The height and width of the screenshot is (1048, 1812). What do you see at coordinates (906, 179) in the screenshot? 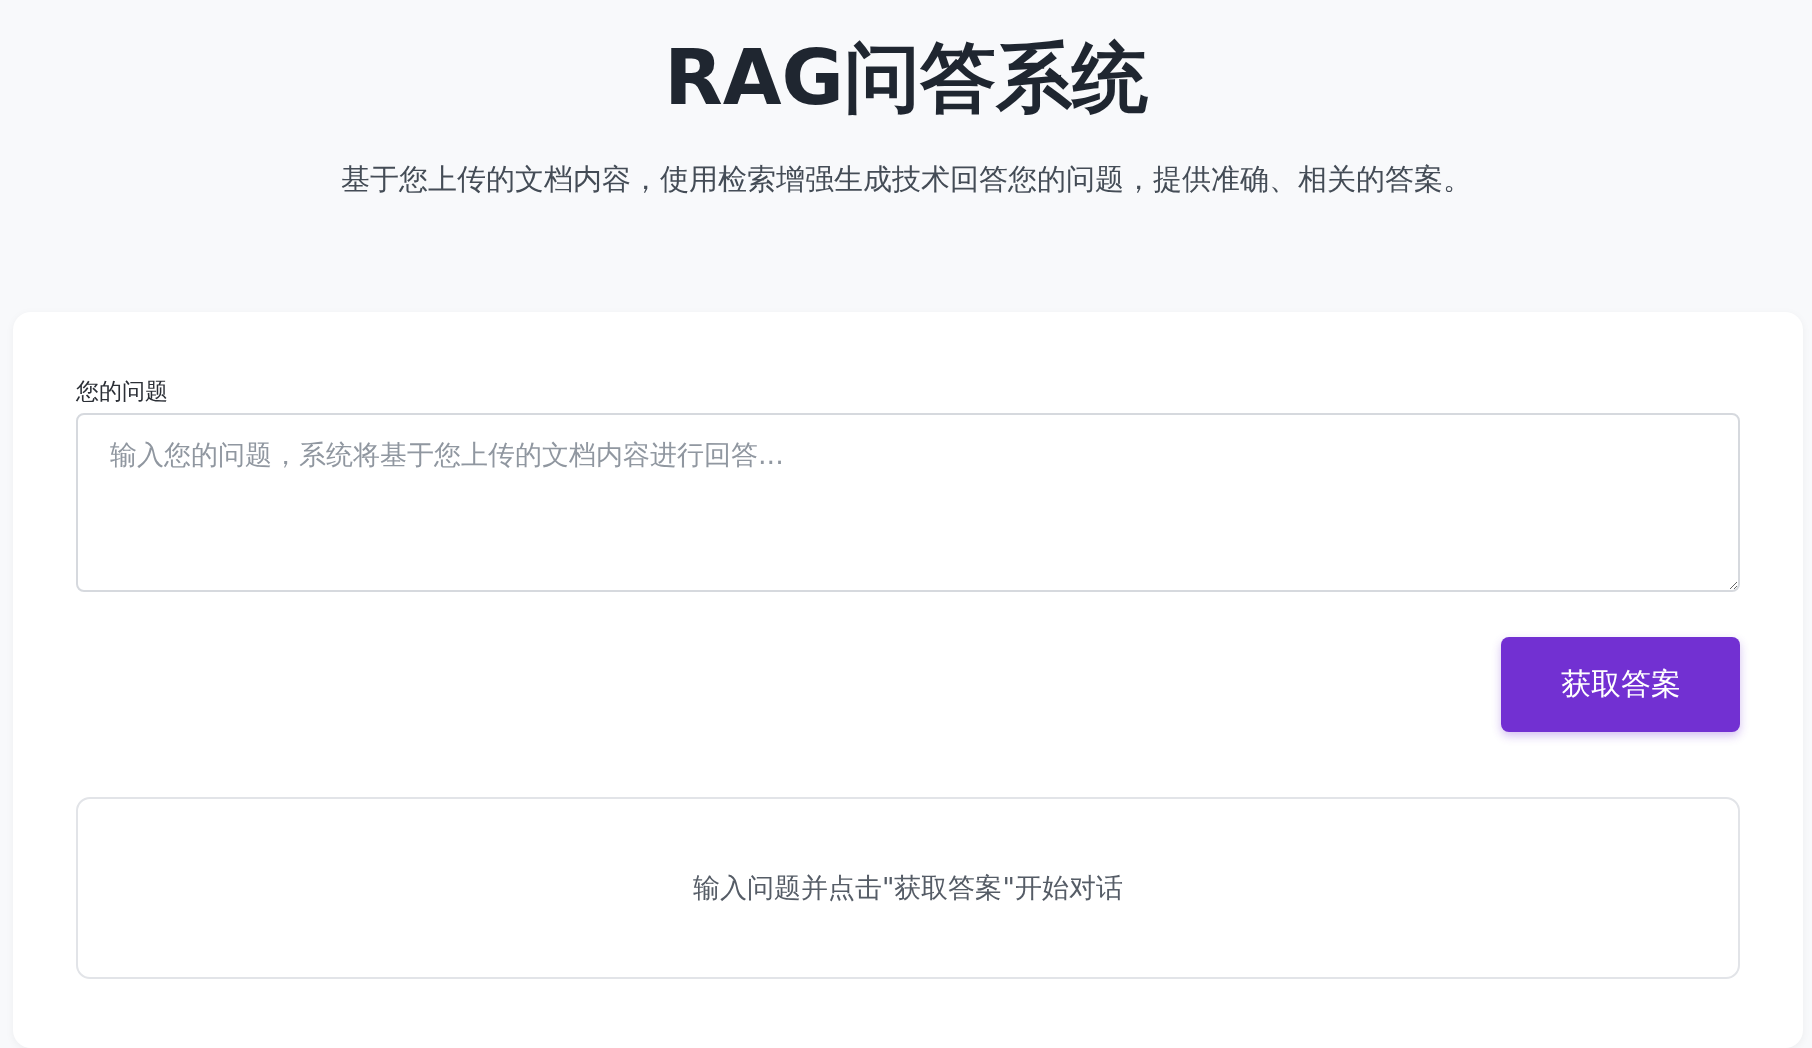
I see `page-subtitle: 基于您上传的文档内容，使用检索增强生成技术回答您的问题，提供准确、相关的答案。` at bounding box center [906, 179].